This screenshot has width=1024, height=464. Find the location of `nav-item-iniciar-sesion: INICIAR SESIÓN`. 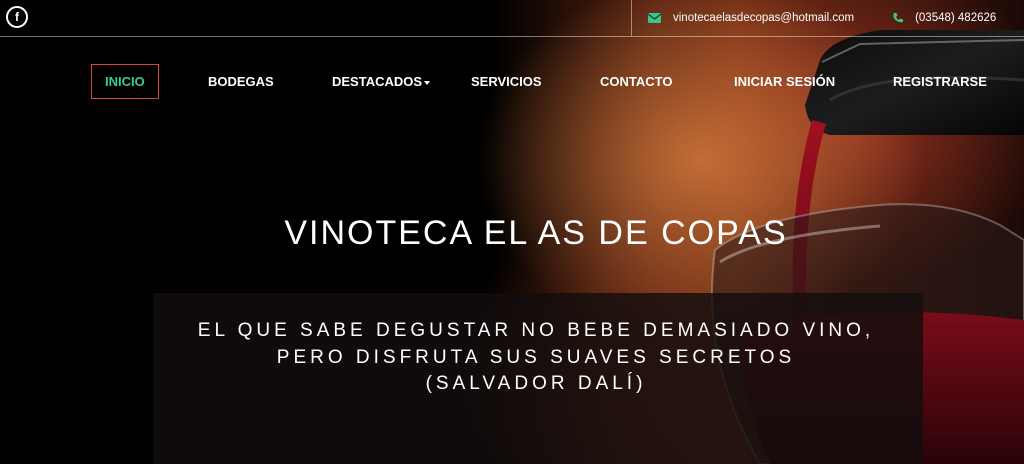

nav-item-iniciar-sesion: INICIAR SESIÓN is located at coordinates (784, 81).